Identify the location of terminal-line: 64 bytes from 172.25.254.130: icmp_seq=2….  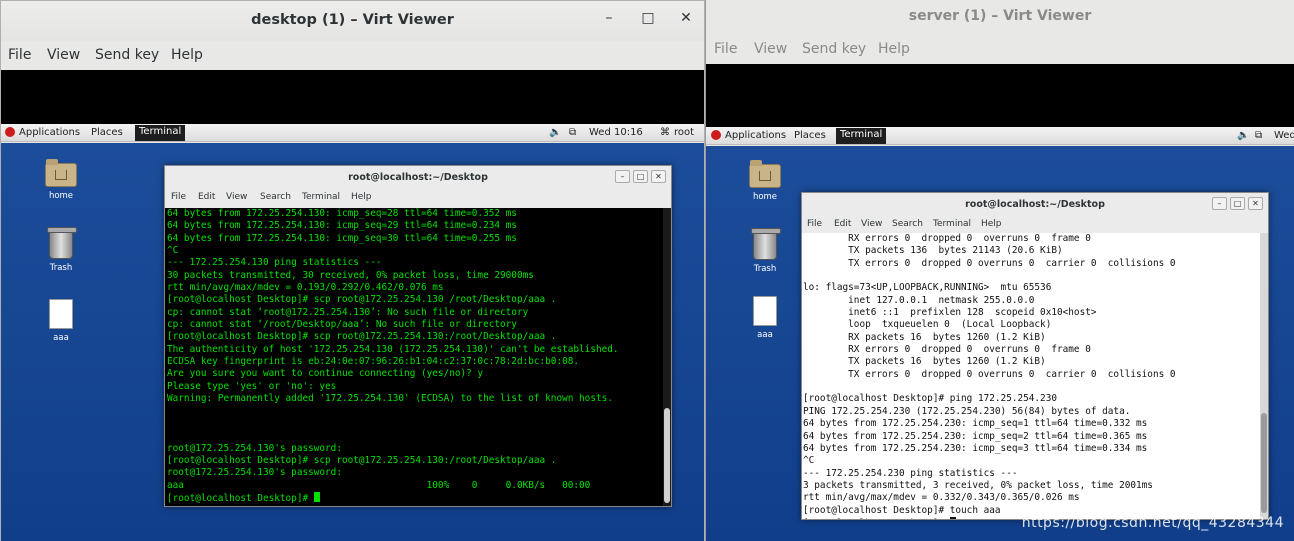
(342, 226).